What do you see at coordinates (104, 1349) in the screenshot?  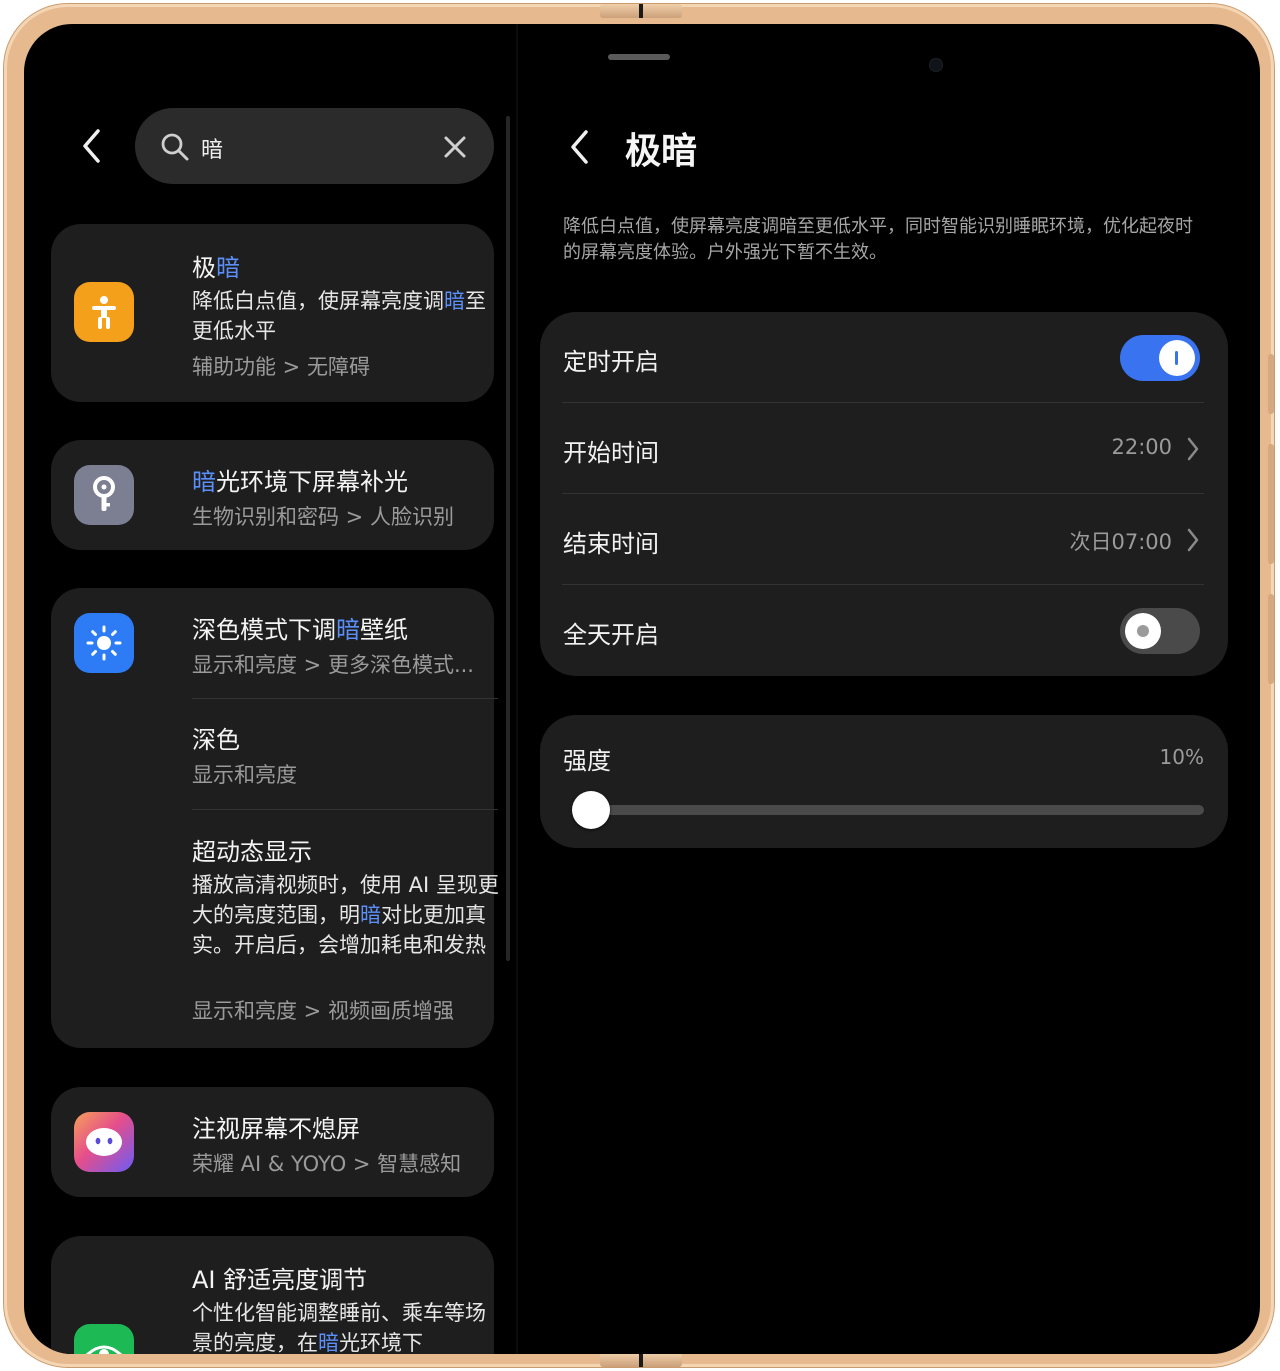 I see `eye-comfort-icon` at bounding box center [104, 1349].